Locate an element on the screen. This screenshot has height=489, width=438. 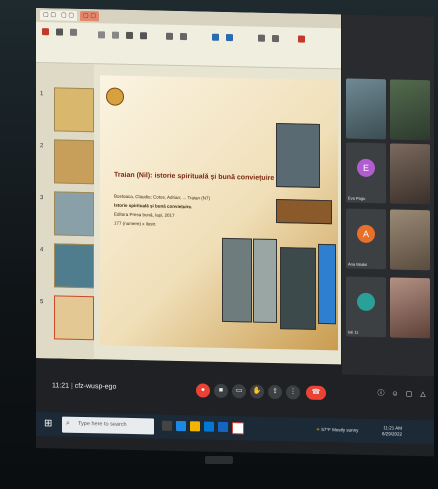
present-icon: ⇪ is located at coordinates (275, 392).